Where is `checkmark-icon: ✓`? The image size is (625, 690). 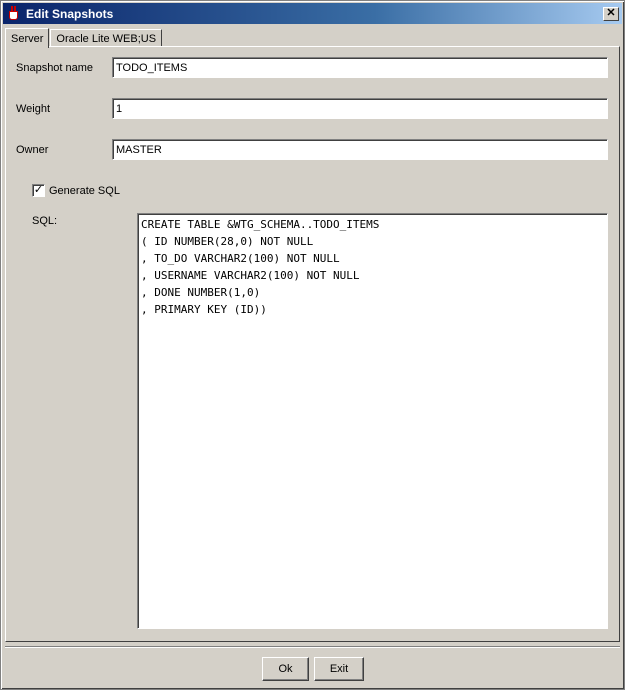 checkmark-icon: ✓ is located at coordinates (38, 190).